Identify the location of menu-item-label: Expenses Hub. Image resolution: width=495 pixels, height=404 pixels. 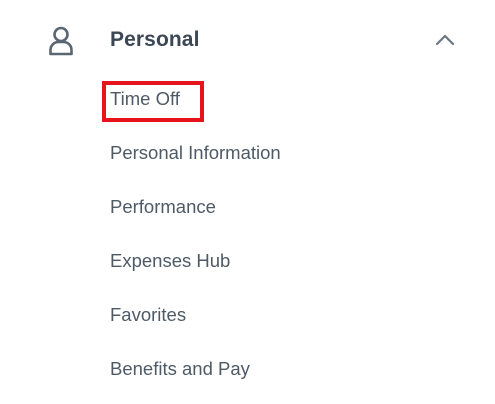
(170, 260).